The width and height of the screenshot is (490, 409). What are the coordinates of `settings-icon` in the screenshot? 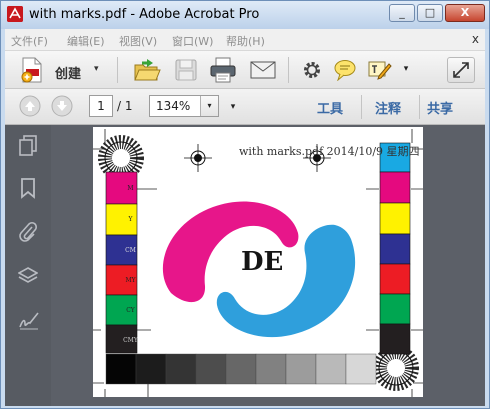 It's located at (312, 70).